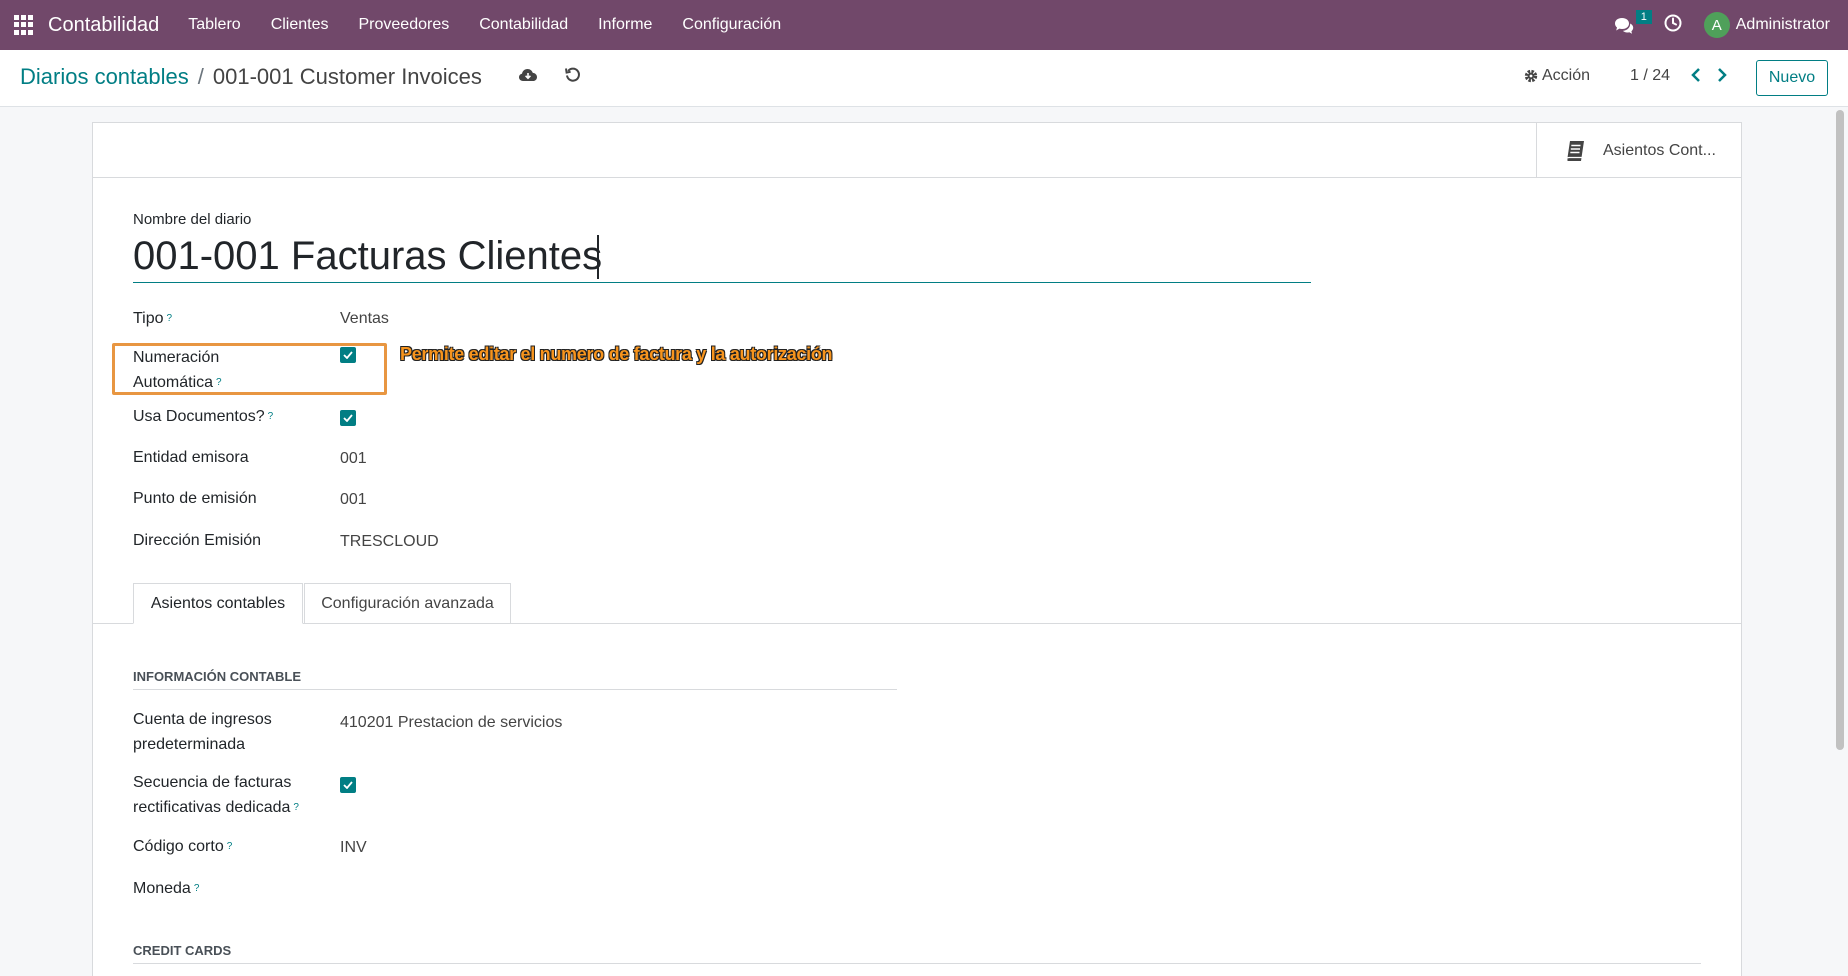  What do you see at coordinates (722, 257) in the screenshot?
I see `journal-name-input` at bounding box center [722, 257].